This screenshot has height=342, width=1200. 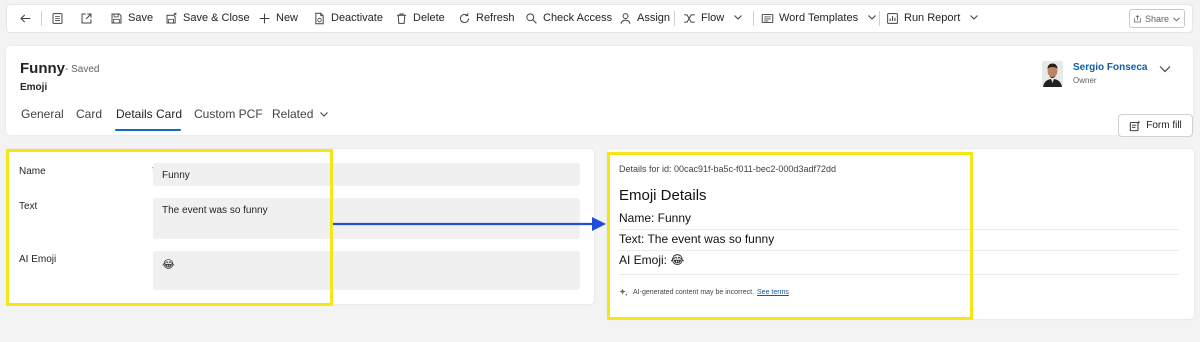 What do you see at coordinates (469, 224) in the screenshot?
I see `arrow-icon` at bounding box center [469, 224].